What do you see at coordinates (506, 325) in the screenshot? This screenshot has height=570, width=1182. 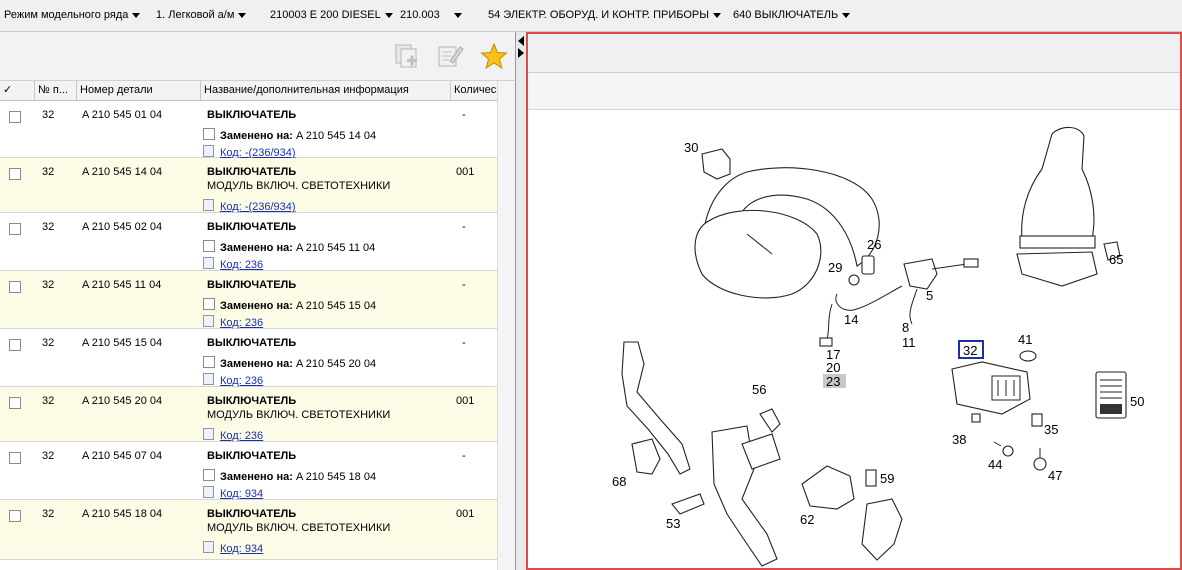 I see `vertical-scrollbar` at bounding box center [506, 325].